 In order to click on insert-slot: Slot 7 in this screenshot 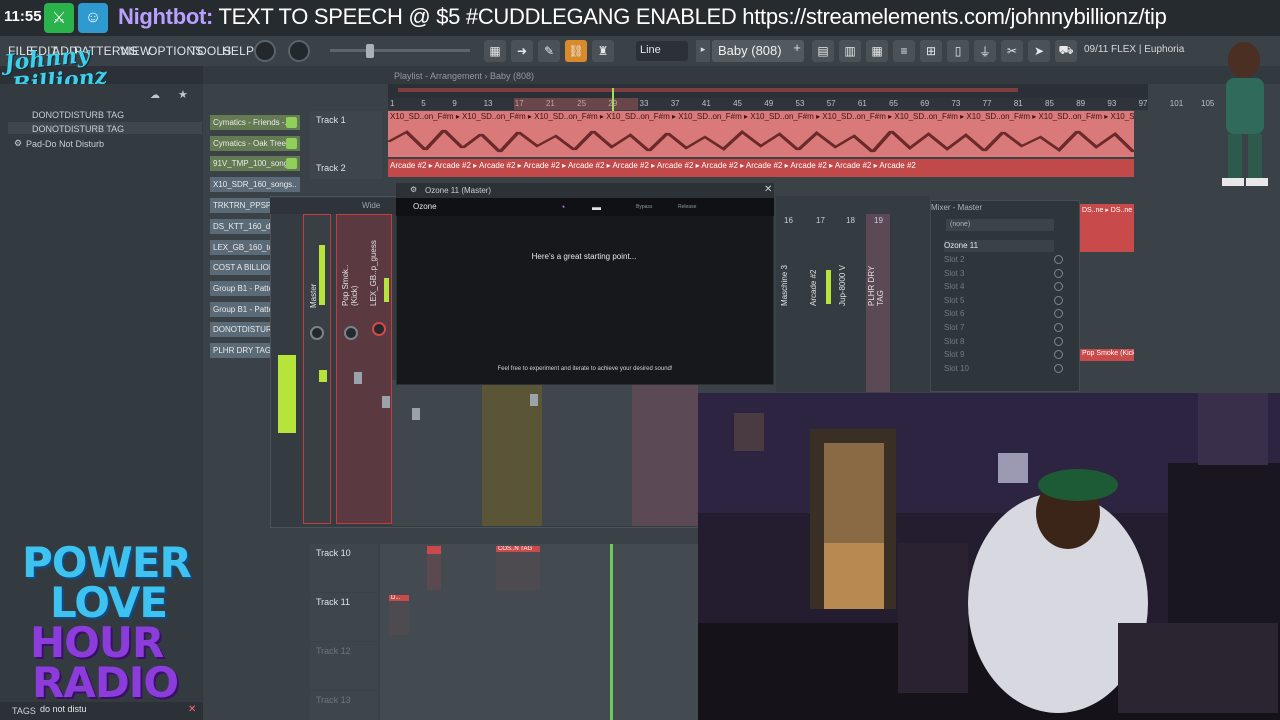, I will do `click(954, 327)`.